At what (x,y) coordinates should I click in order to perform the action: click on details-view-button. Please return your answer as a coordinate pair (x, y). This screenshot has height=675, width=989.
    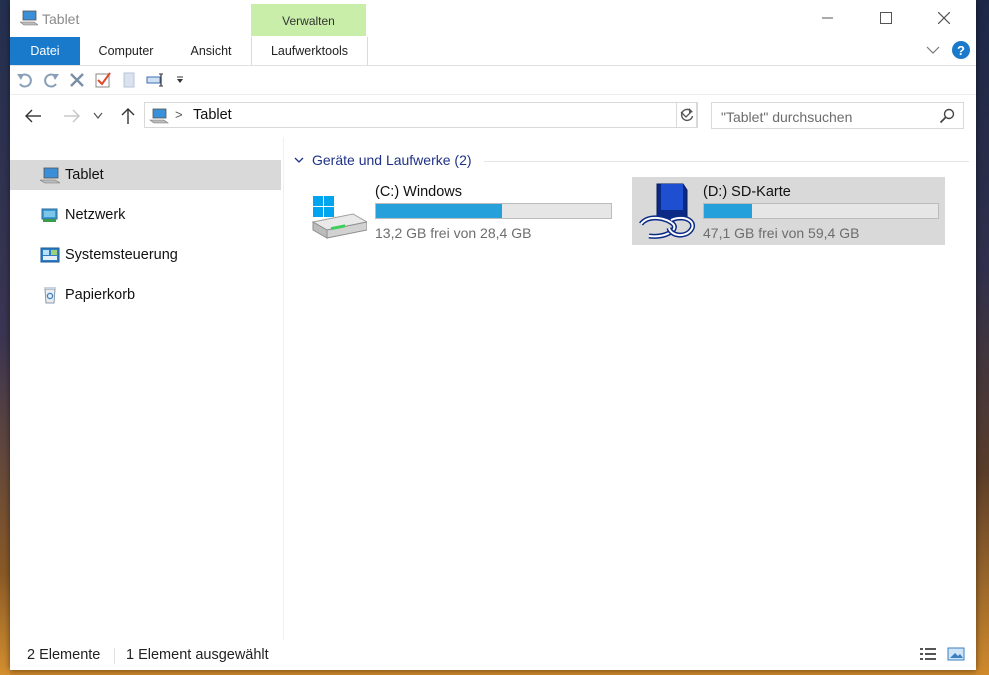
    Looking at the image, I should click on (928, 654).